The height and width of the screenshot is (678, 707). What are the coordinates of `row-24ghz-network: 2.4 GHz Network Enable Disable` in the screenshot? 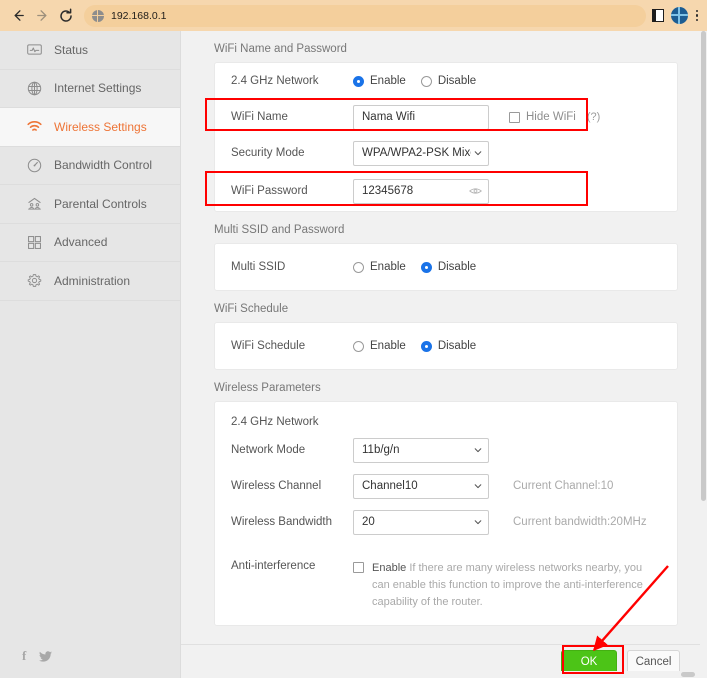 It's located at (446, 81).